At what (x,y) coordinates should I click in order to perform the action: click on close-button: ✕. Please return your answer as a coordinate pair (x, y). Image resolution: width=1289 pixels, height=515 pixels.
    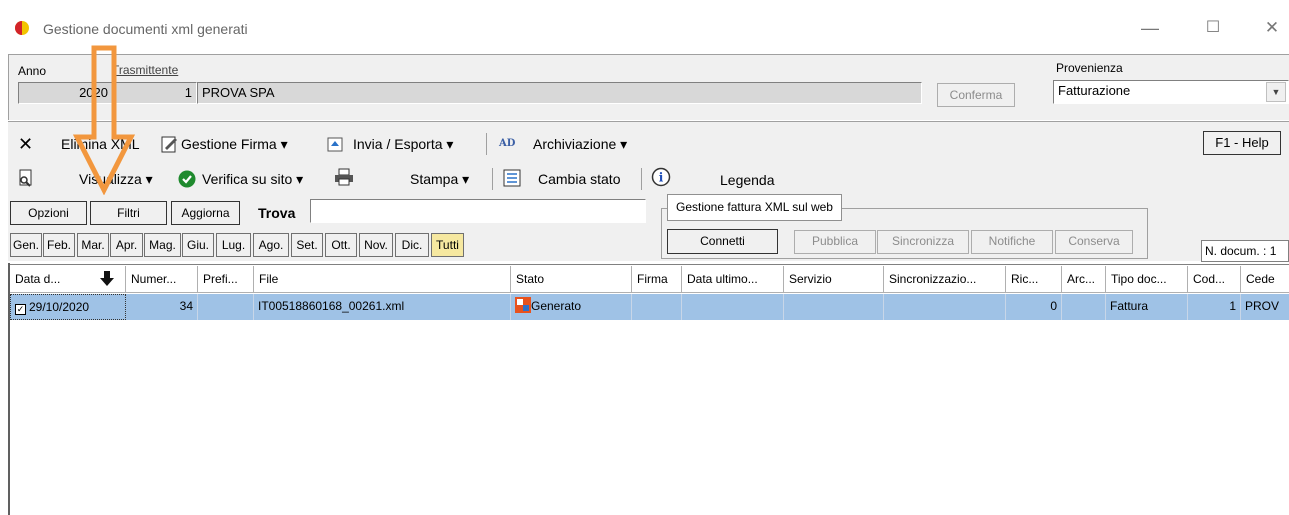
    Looking at the image, I should click on (1272, 28).